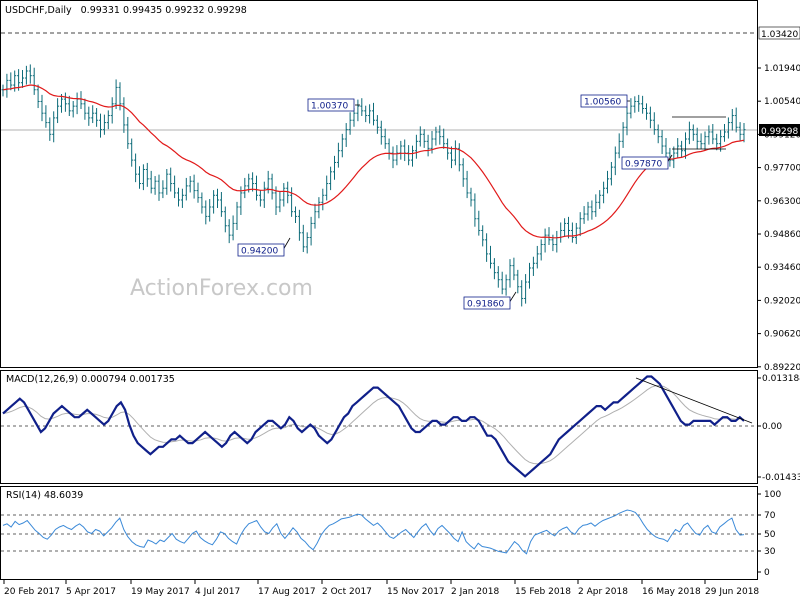 This screenshot has height=600, width=800. Describe the element at coordinates (217, 592) in the screenshot. I see `time-tick-label: 4 Jul 2017` at that location.